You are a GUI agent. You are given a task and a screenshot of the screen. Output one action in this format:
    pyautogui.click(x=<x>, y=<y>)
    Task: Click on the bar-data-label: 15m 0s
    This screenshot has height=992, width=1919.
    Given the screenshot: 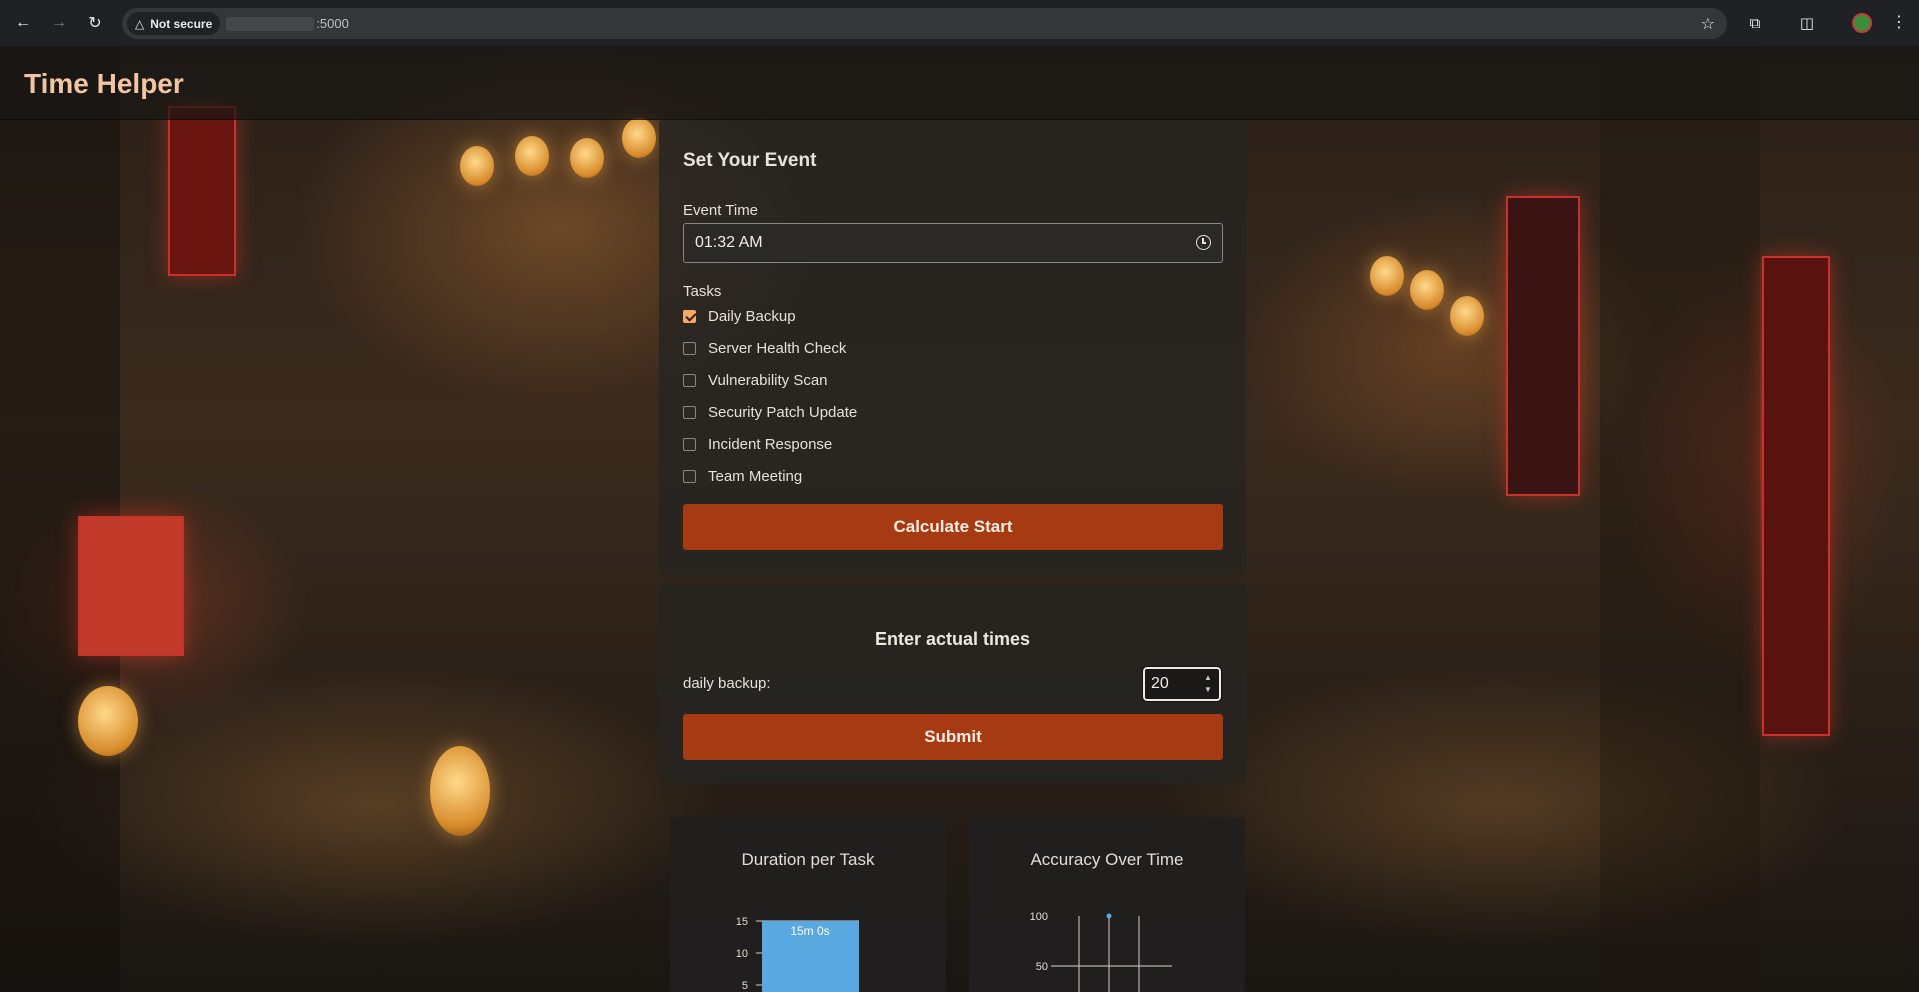 What is the action you would take?
    pyautogui.click(x=809, y=931)
    